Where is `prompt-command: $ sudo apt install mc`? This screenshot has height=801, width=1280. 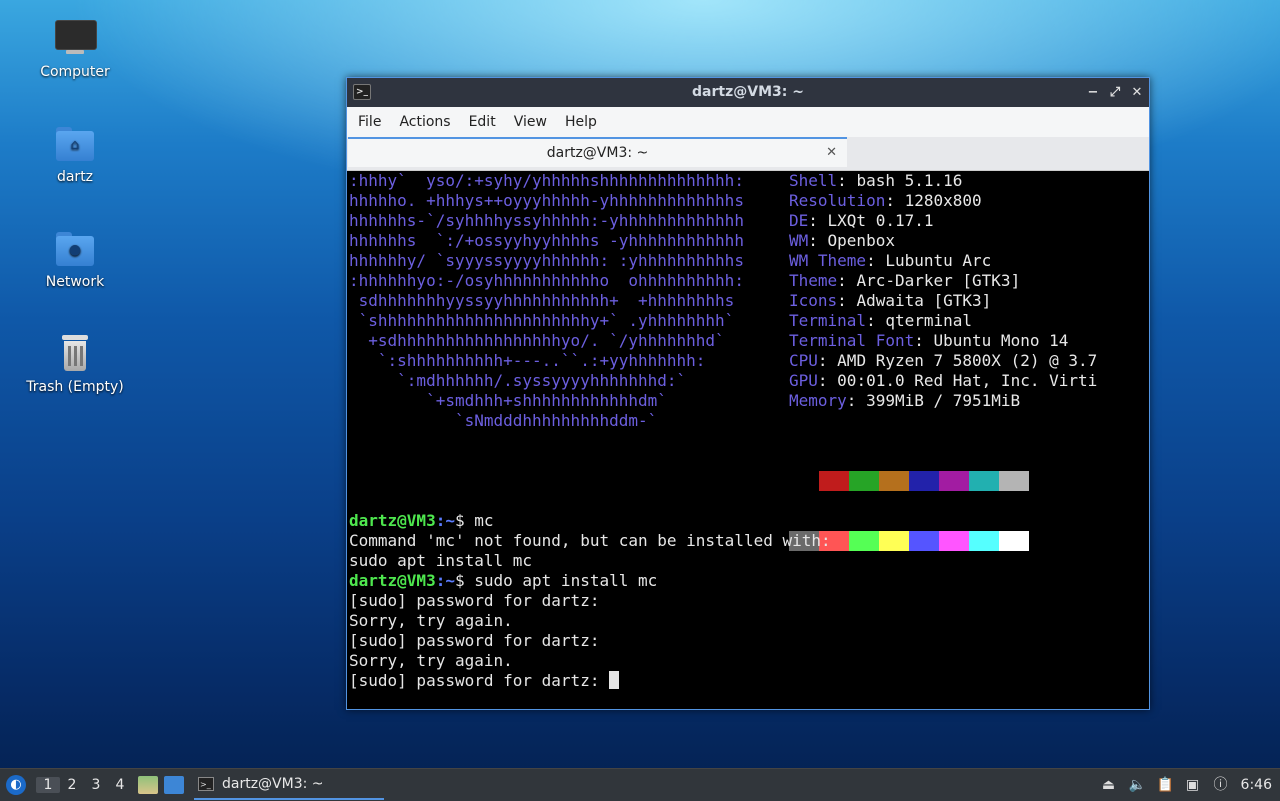
prompt-command: $ sudo apt install mc is located at coordinates (556, 580).